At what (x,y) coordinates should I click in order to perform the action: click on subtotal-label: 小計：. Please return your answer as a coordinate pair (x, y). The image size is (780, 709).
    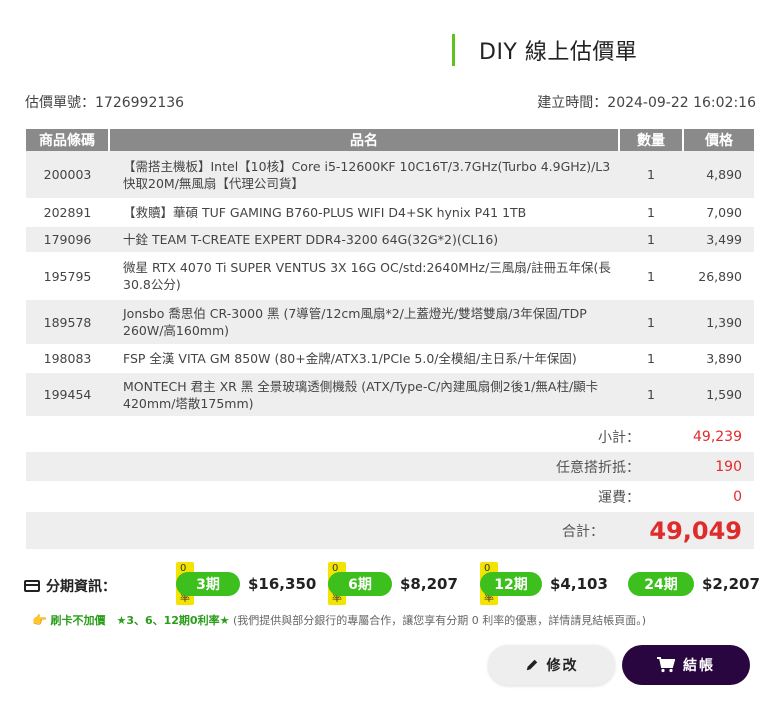
    Looking at the image, I should click on (619, 437).